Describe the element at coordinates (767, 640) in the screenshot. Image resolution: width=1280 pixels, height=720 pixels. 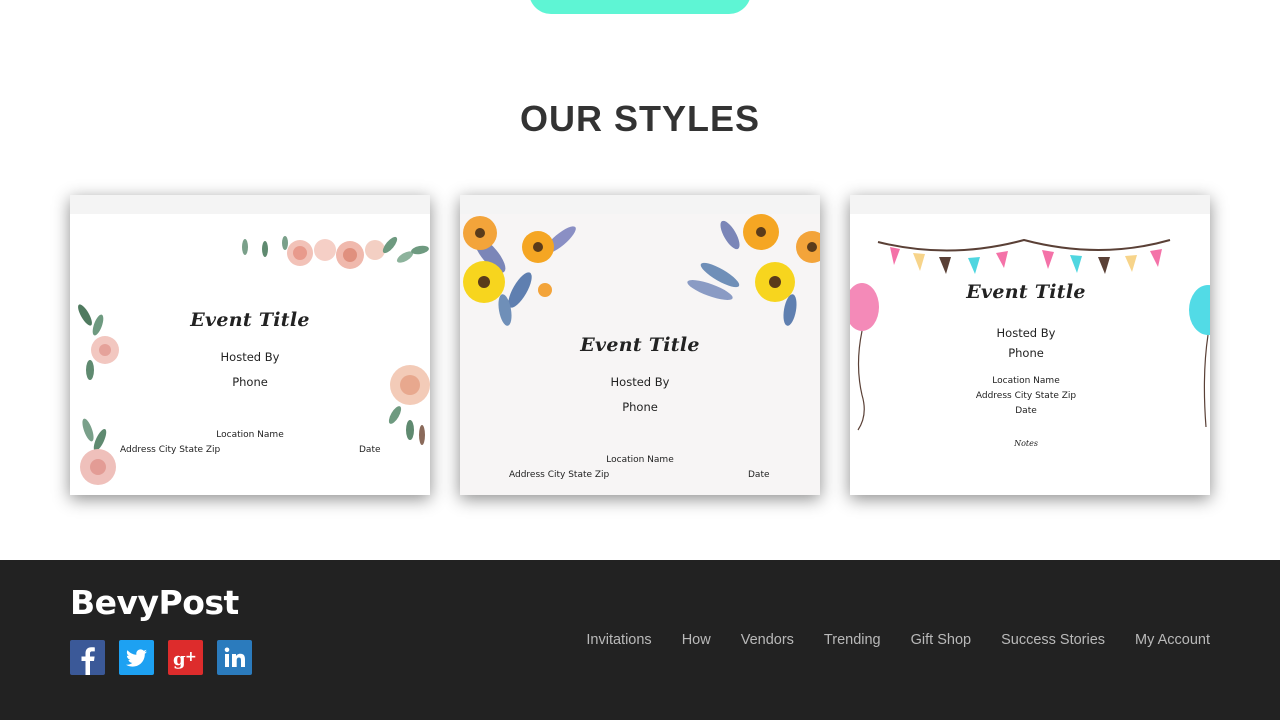
I see `footer-link-vendors: Vendors` at that location.